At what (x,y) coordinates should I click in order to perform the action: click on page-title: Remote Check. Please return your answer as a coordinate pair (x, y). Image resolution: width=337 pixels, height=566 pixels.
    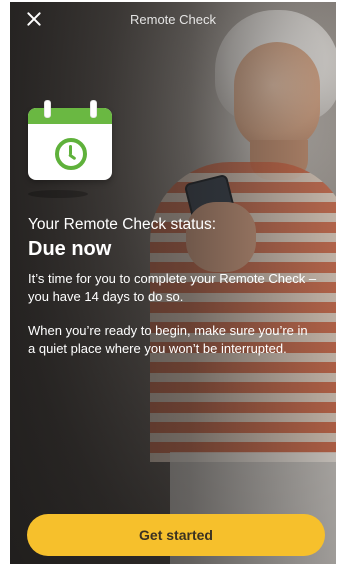
    Looking at the image, I should click on (173, 19).